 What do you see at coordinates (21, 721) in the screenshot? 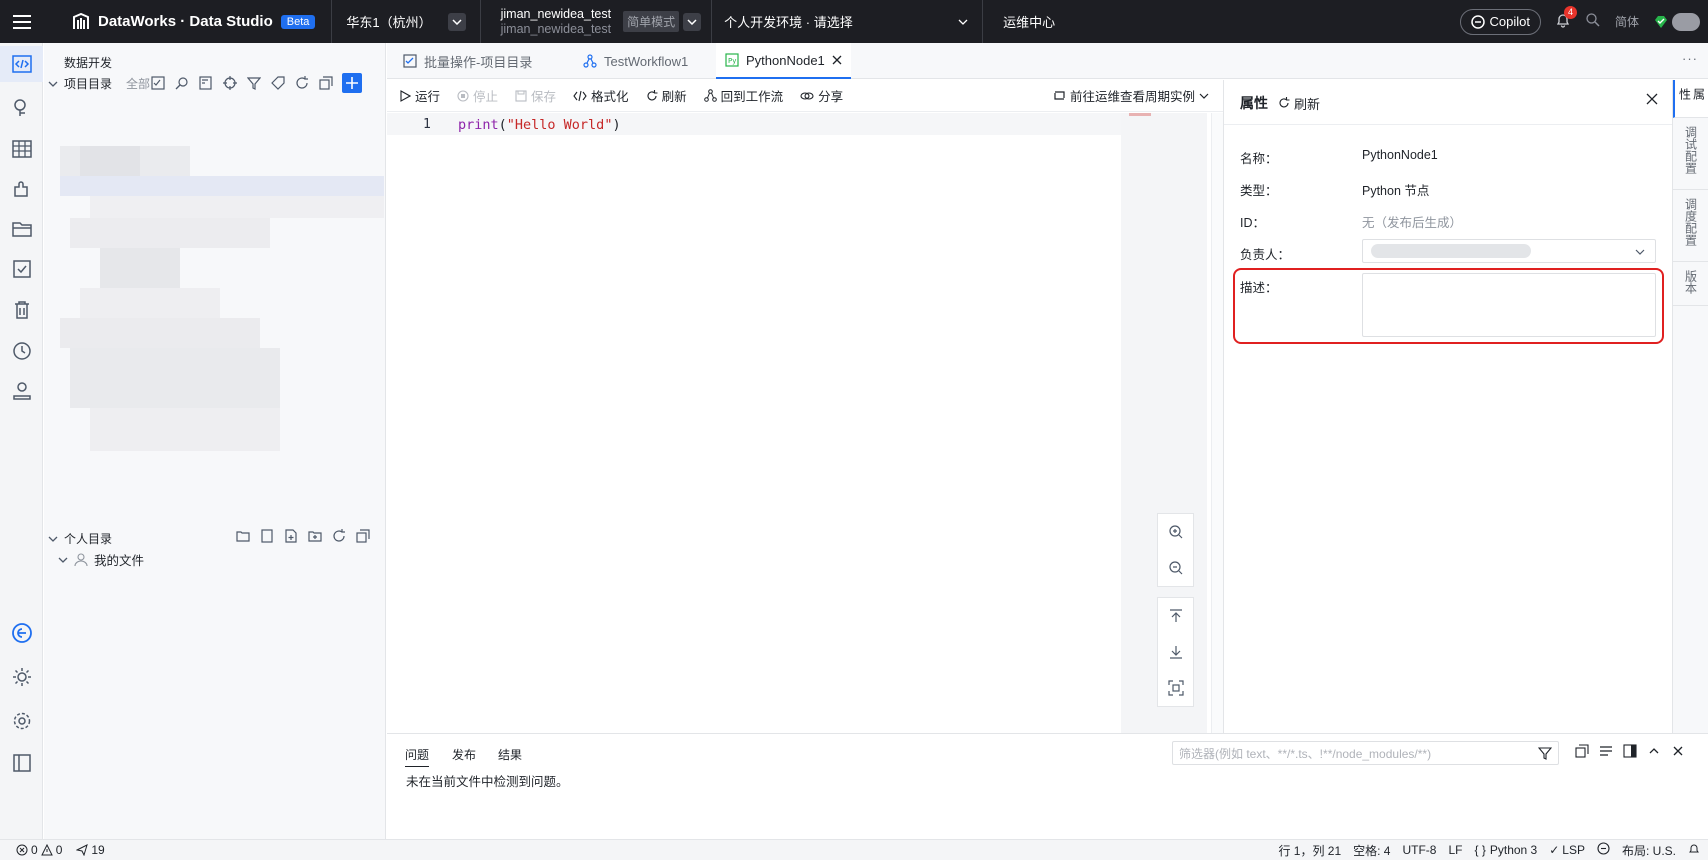
I see `gear-icon` at bounding box center [21, 721].